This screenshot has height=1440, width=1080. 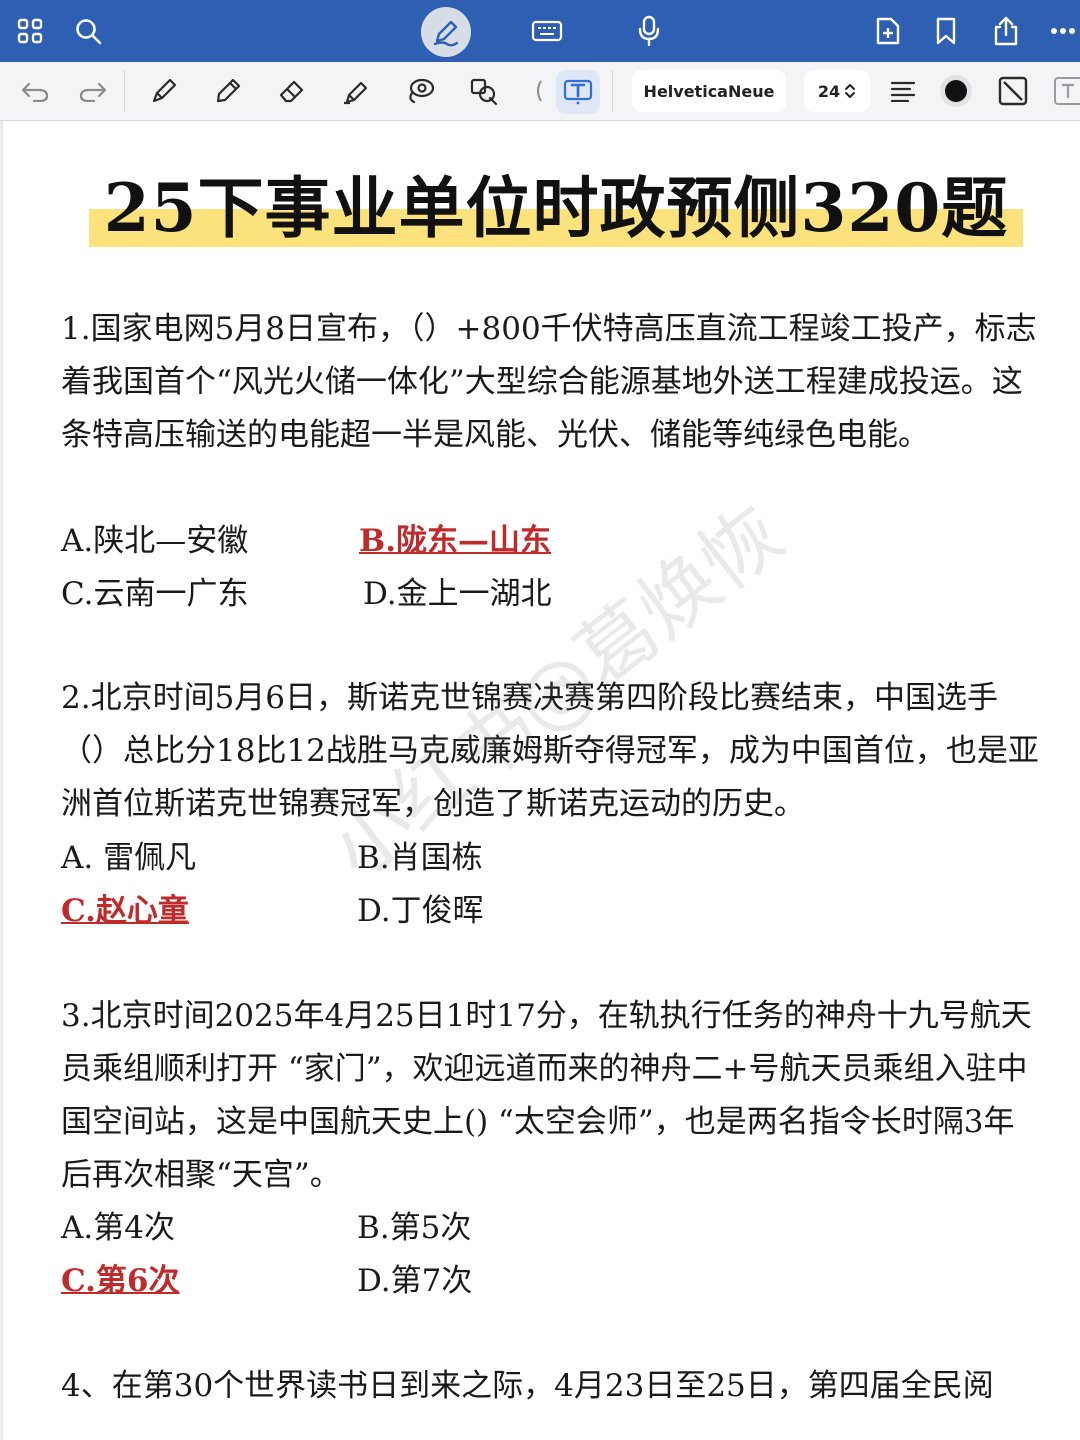 What do you see at coordinates (164, 91) in the screenshot?
I see `fountain-pen-icon` at bounding box center [164, 91].